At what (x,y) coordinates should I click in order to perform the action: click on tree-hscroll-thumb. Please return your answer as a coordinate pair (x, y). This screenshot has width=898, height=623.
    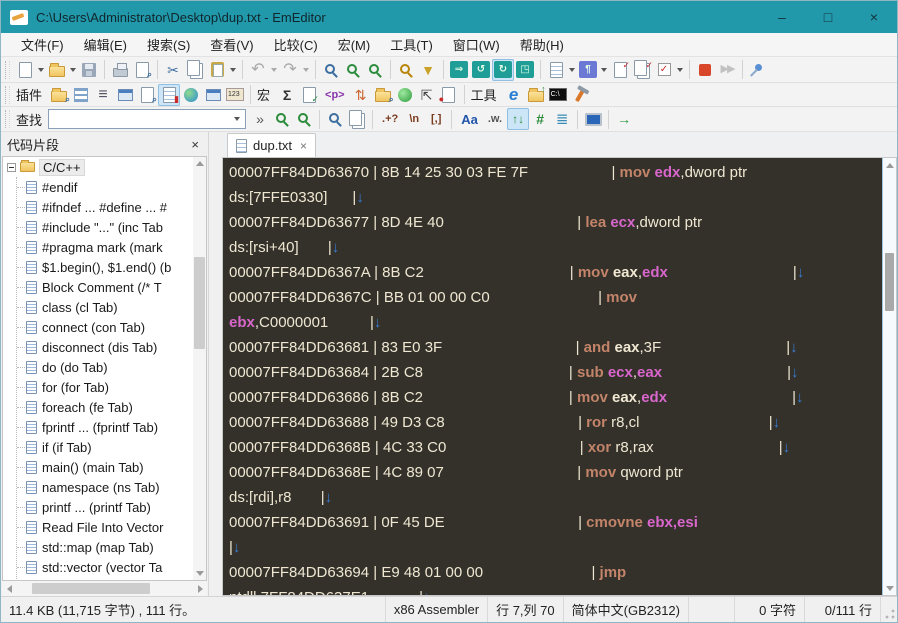
    Looking at the image, I should click on (91, 588).